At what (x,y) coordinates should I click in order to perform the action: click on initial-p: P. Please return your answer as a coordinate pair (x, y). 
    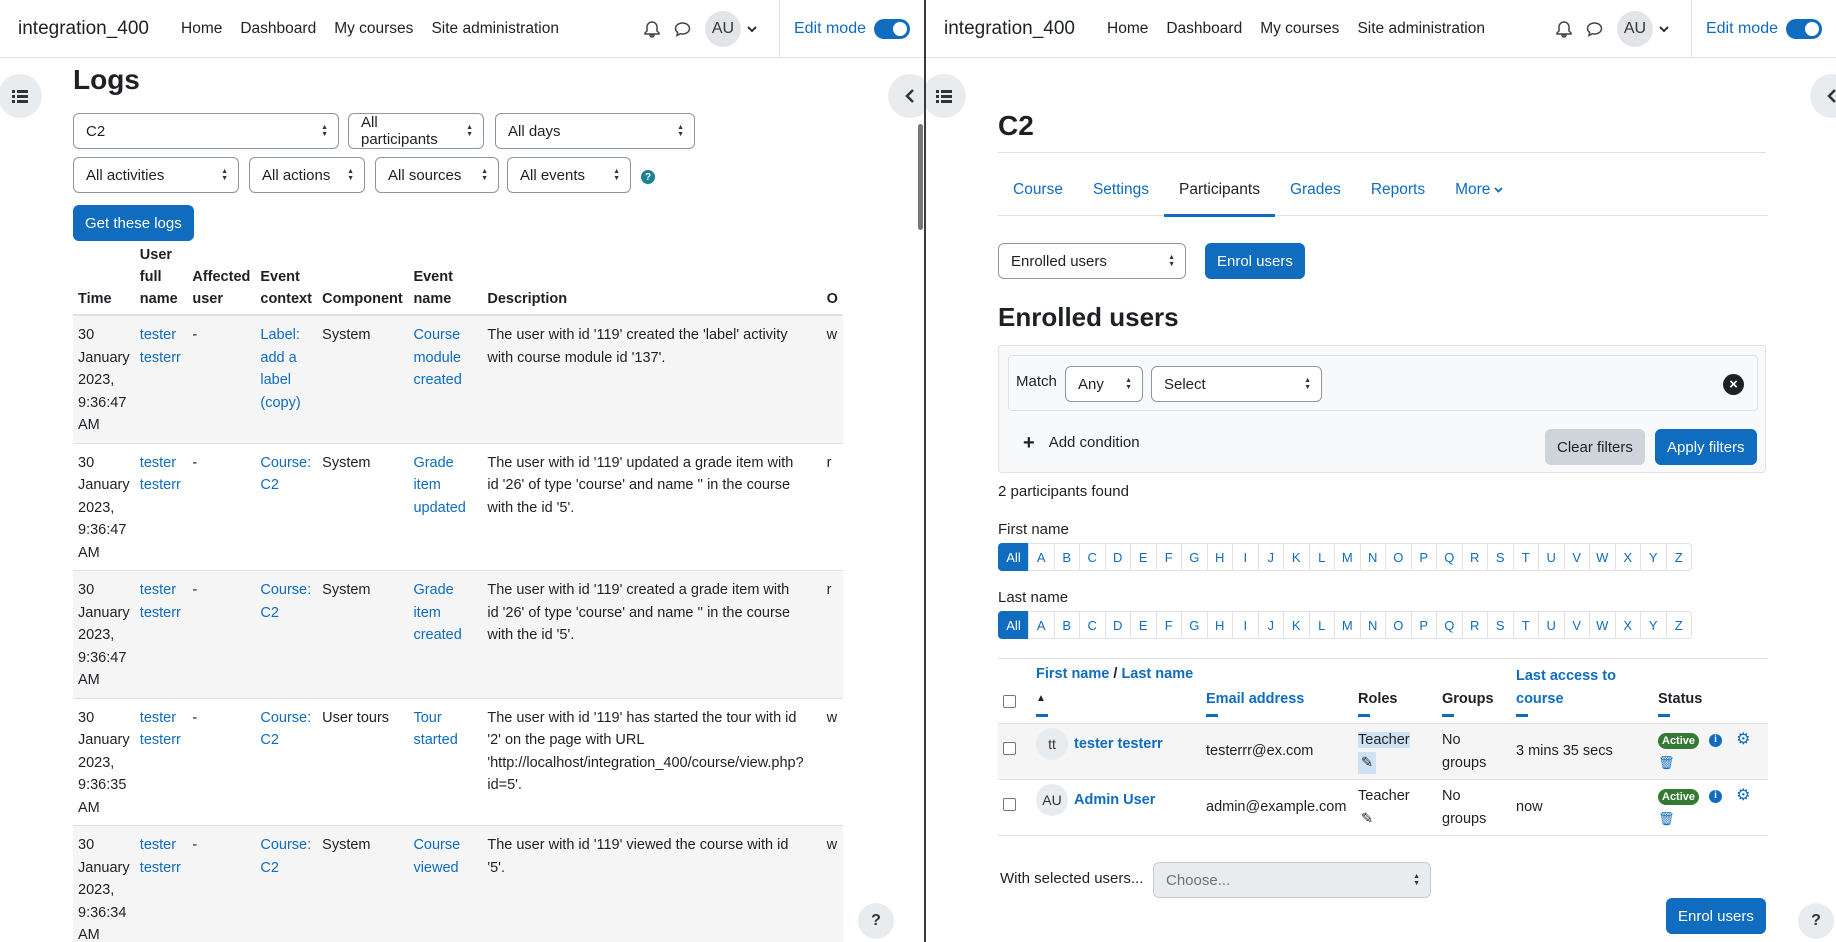
    Looking at the image, I should click on (1423, 557).